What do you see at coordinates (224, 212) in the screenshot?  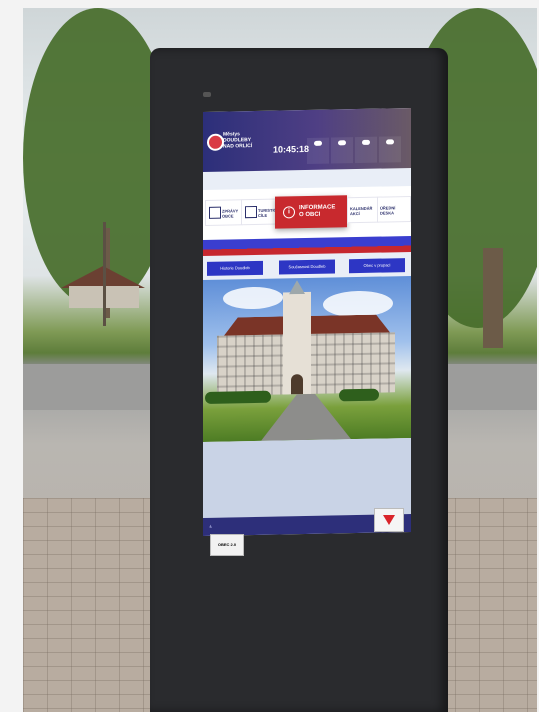 I see `menu-tile-news: ZPRÁVY OBCE` at bounding box center [224, 212].